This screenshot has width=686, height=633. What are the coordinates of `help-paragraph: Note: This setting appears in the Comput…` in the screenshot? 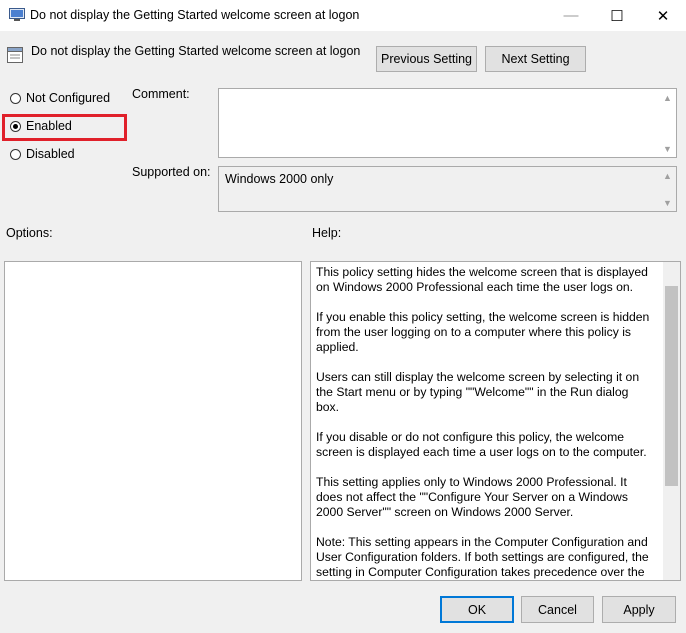 It's located at (482, 557).